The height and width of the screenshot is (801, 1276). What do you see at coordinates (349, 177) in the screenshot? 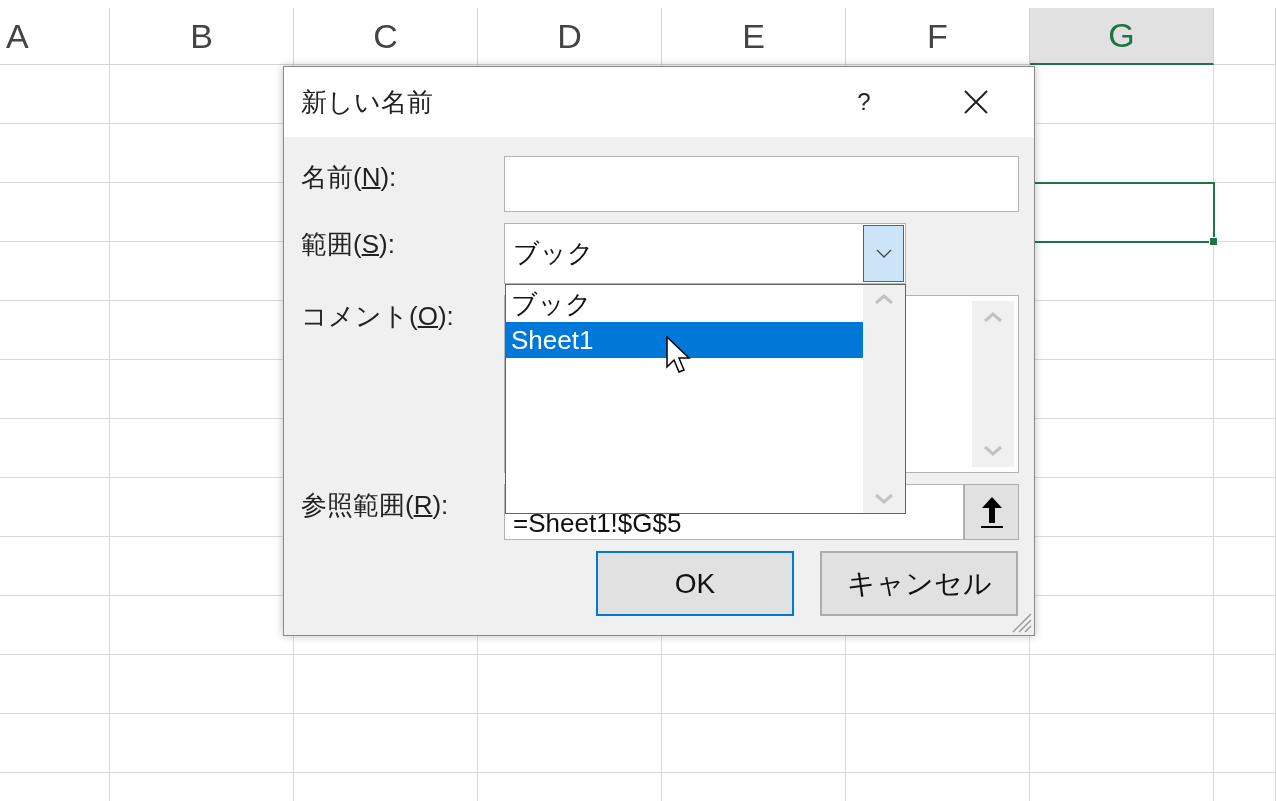
I see `field-label: 名前(N):` at bounding box center [349, 177].